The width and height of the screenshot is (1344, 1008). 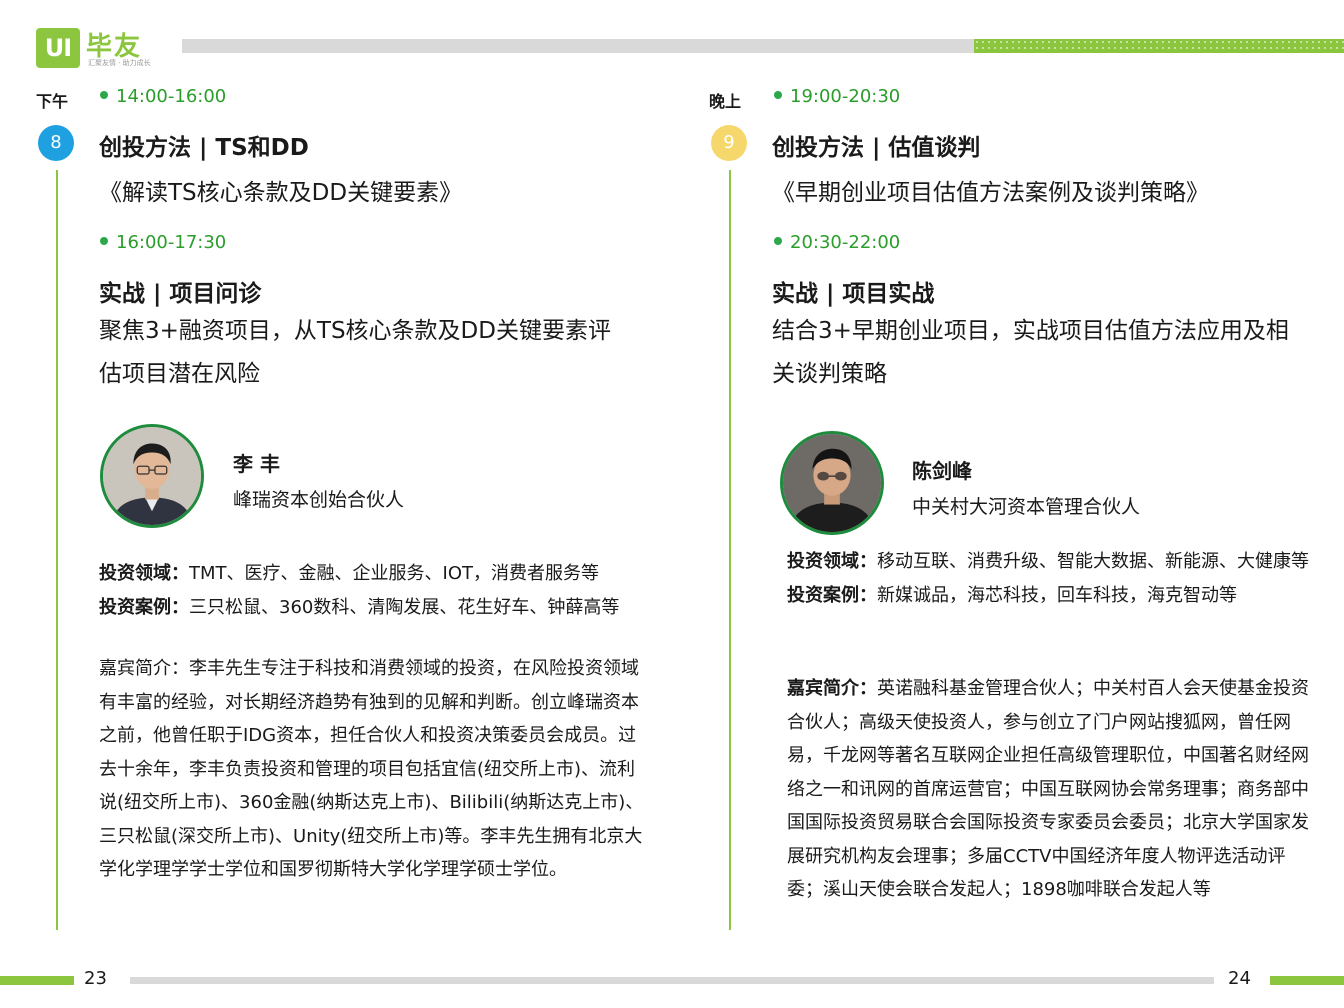 I want to click on description-line: 聚焦3+融资项目，从TS核心条款及DD关键要素评, so click(x=355, y=331).